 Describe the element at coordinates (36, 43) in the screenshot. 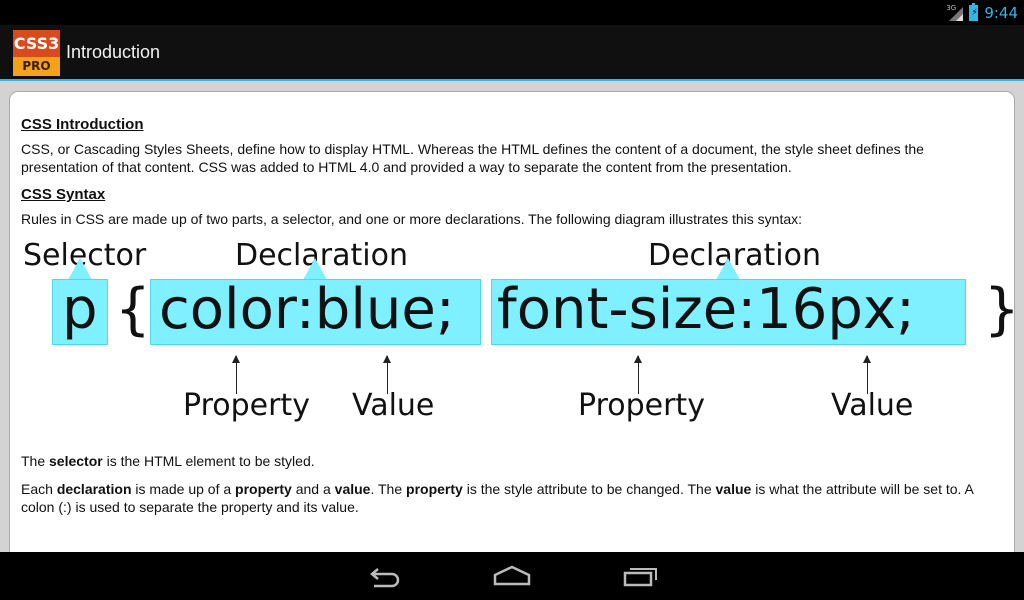

I see `logo-top-text: CSS3` at that location.